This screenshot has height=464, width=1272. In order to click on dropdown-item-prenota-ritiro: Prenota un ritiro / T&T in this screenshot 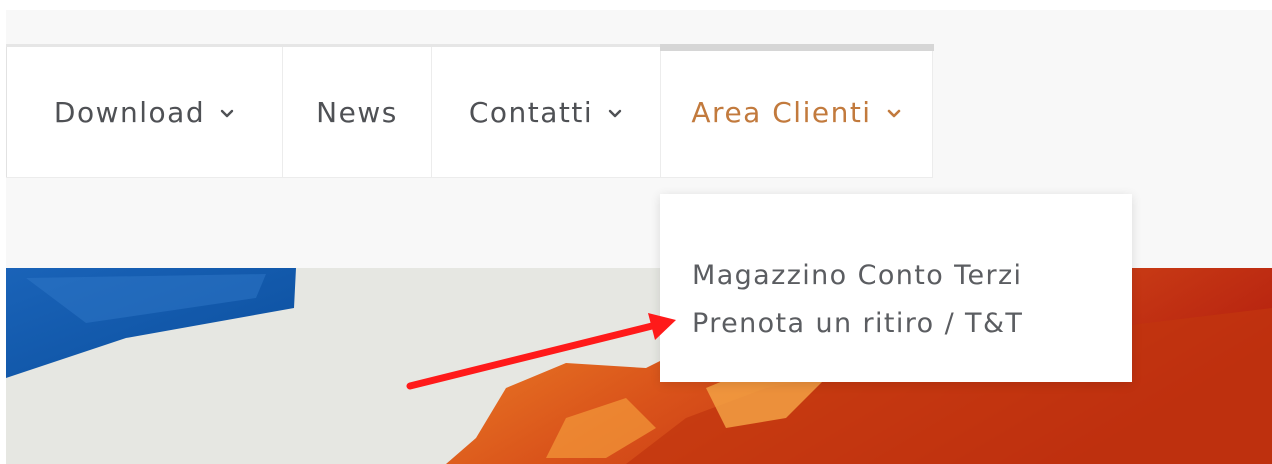, I will do `click(912, 324)`.